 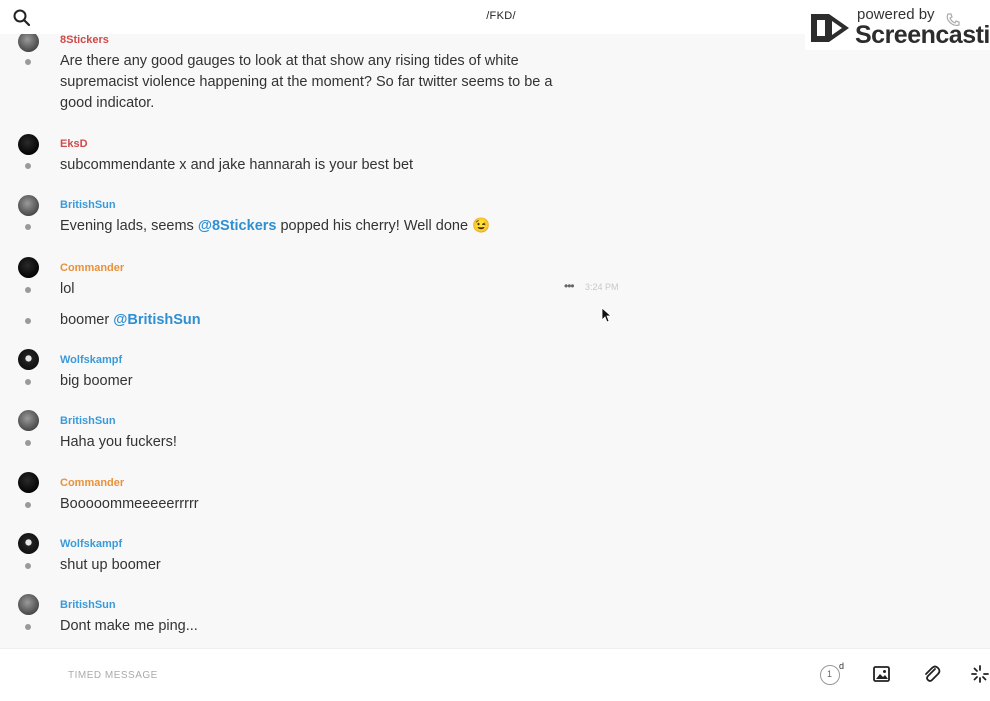 I want to click on message-text: big boomer, so click(x=96, y=381).